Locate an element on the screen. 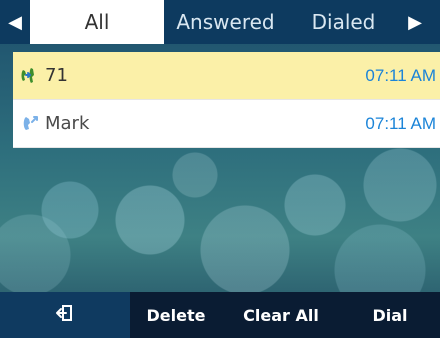 The image size is (440, 338). tab-dialed: Dialed is located at coordinates (343, 22).